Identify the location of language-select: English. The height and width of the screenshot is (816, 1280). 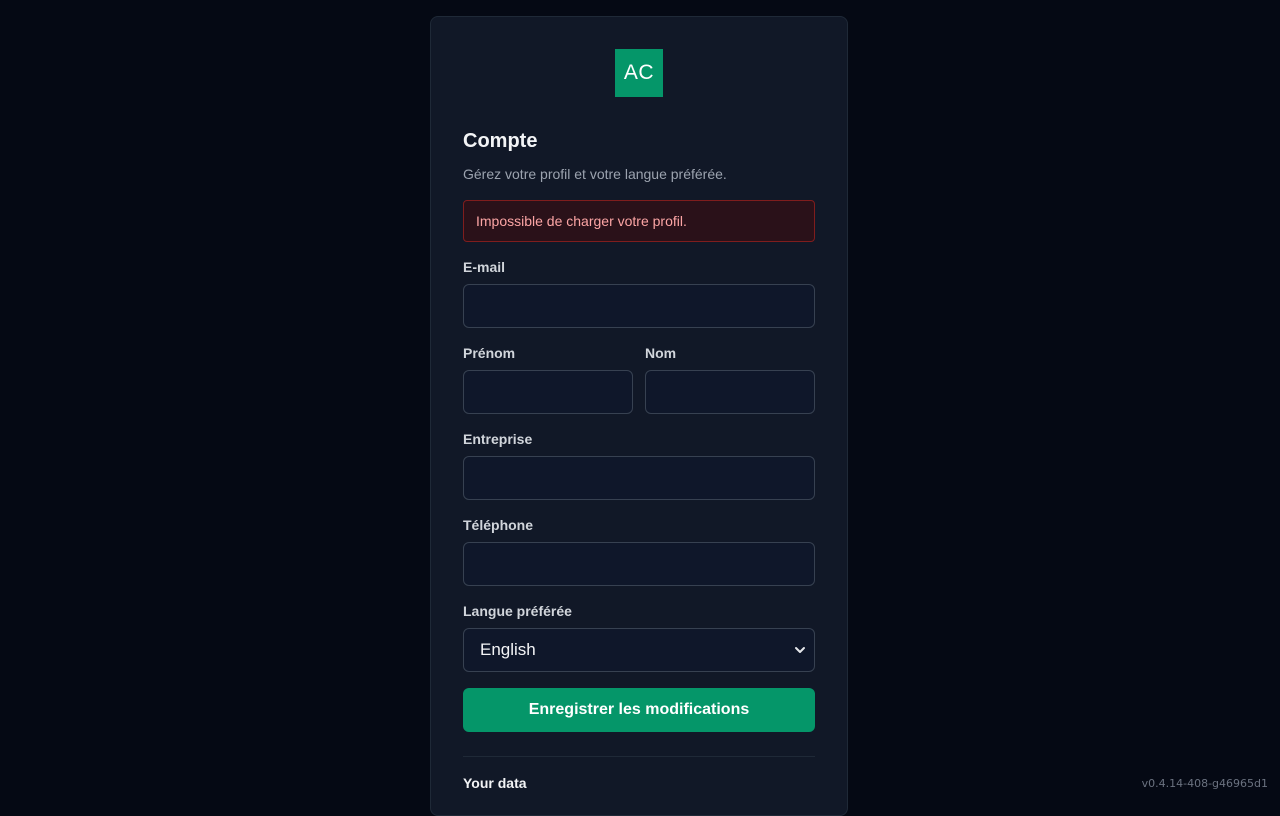
(639, 650).